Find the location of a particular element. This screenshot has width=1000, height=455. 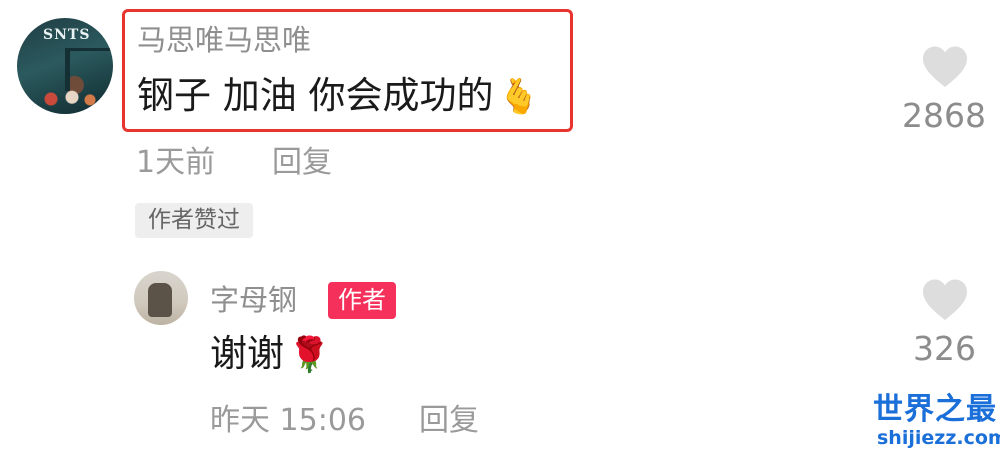

rose-emoji: 🌹 is located at coordinates (309, 355).